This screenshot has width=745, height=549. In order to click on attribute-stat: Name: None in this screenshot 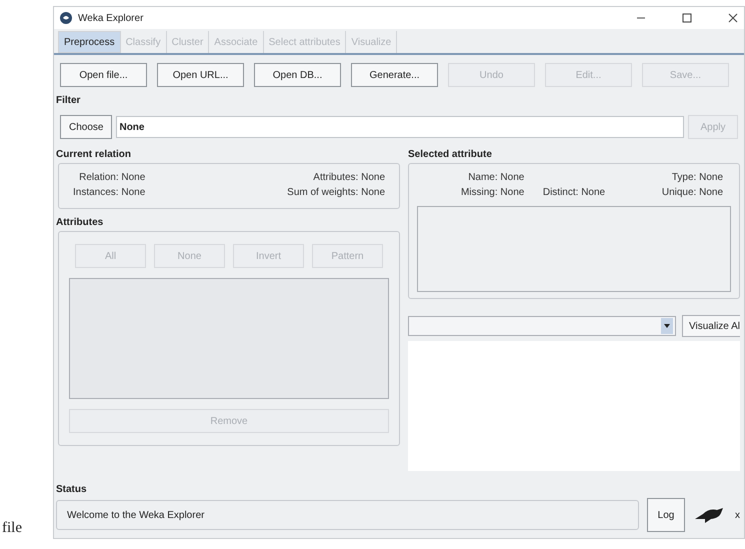, I will do `click(496, 178)`.